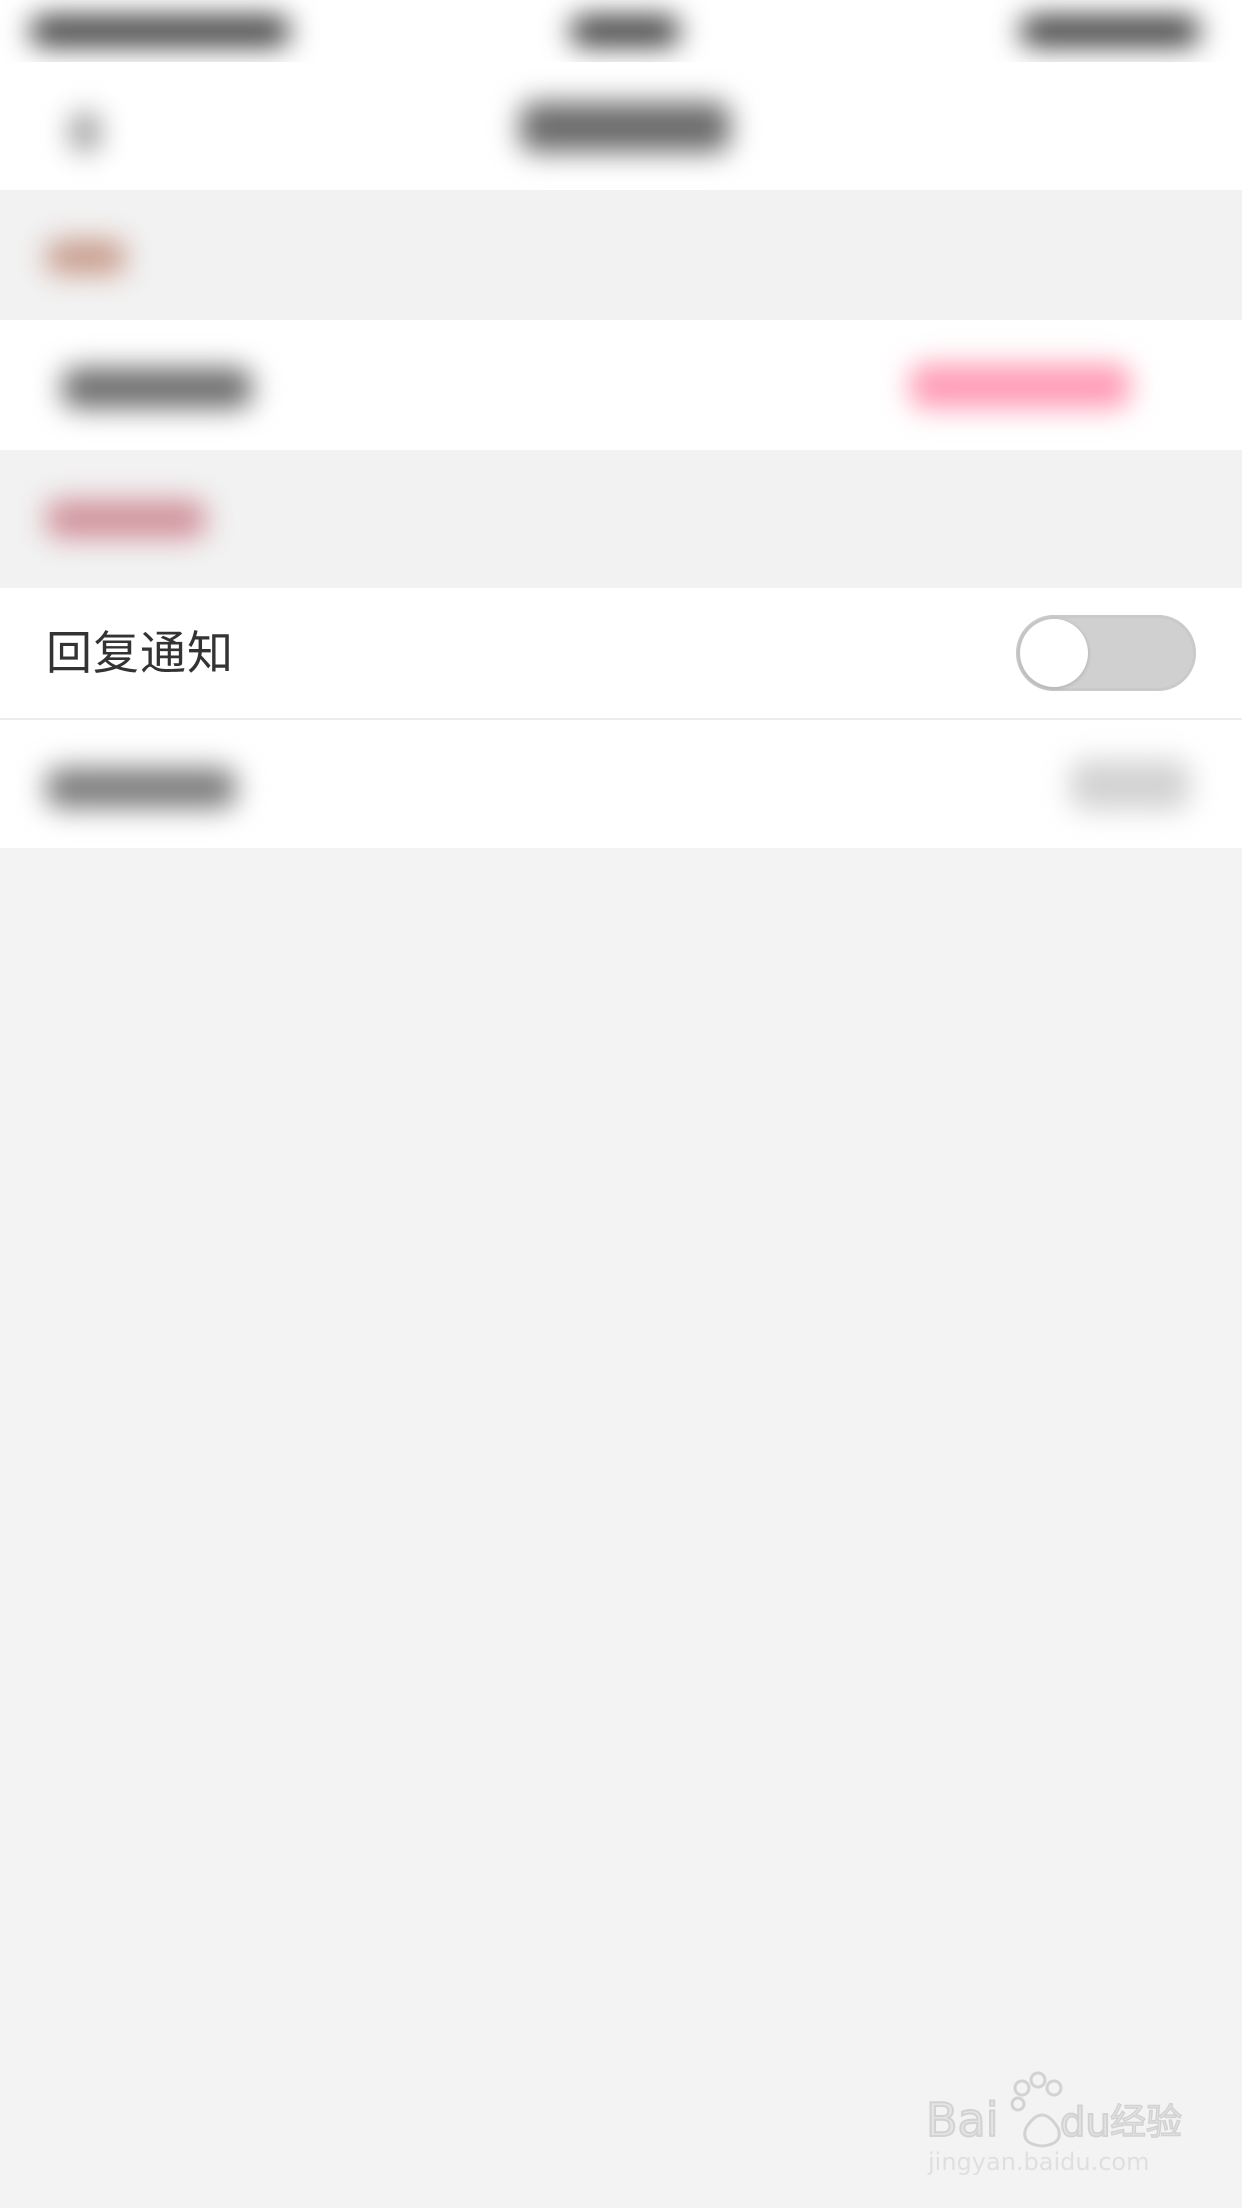 The height and width of the screenshot is (2208, 1242). Describe the element at coordinates (140, 653) in the screenshot. I see `reply-notification-label: 回复通知` at that location.